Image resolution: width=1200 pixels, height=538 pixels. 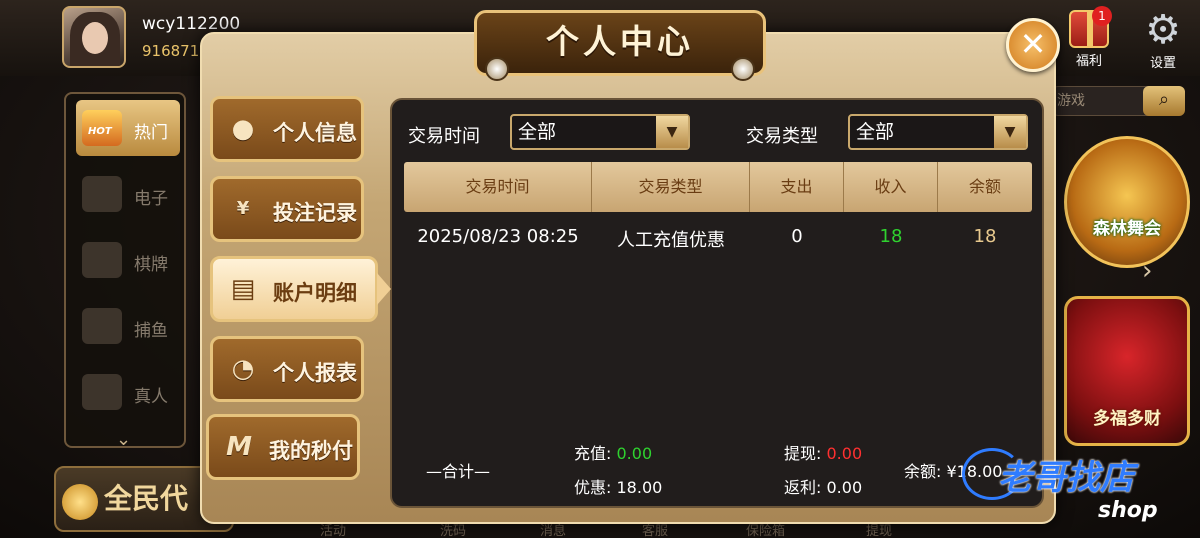 What do you see at coordinates (151, 133) in the screenshot?
I see `nav-item-label: 热门` at bounding box center [151, 133].